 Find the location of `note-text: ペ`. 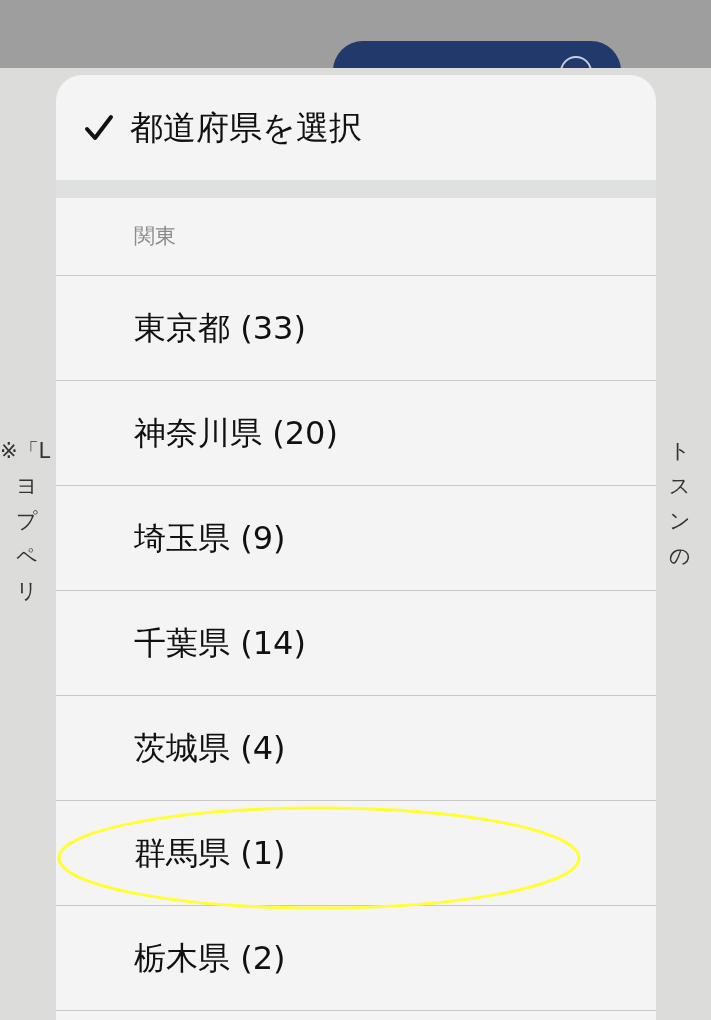

note-text: ペ is located at coordinates (27, 556).